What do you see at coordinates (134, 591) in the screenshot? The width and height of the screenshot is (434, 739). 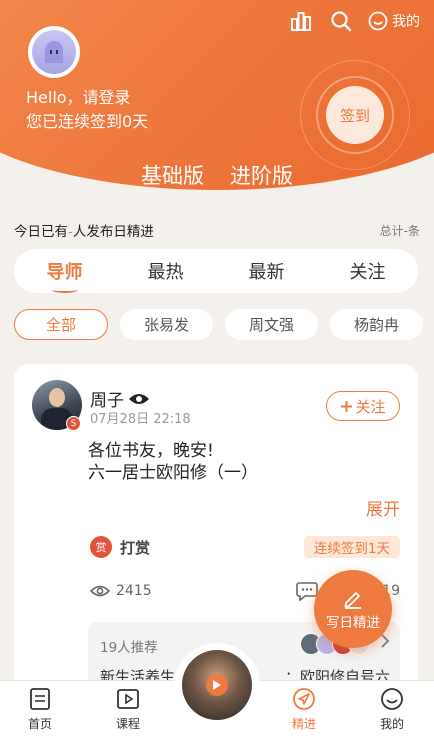 I see `view-count-value: 2415` at bounding box center [134, 591].